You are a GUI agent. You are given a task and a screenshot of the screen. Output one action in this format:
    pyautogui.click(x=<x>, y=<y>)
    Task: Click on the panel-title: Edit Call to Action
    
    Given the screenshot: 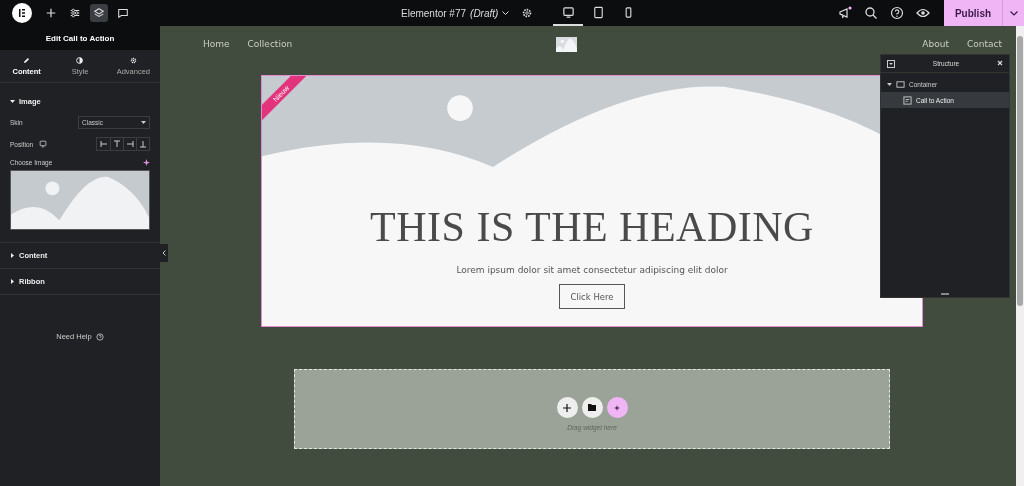 What is the action you would take?
    pyautogui.click(x=80, y=38)
    